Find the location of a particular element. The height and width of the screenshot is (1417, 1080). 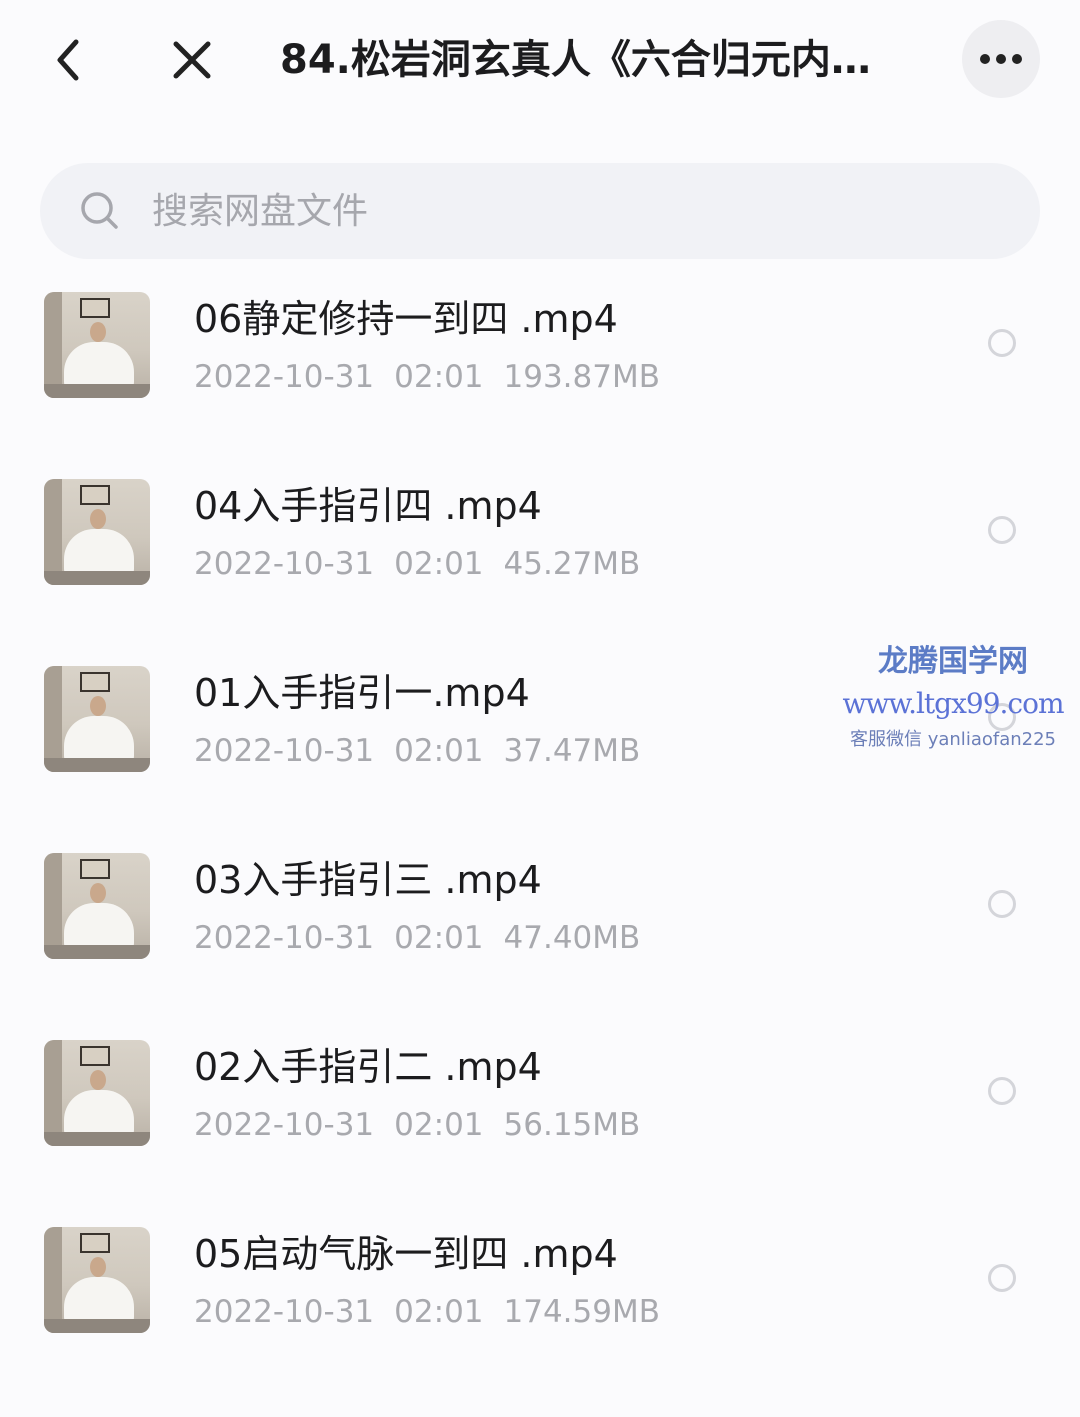

file-name: 03入手指引三 .mp4 is located at coordinates (368, 880).